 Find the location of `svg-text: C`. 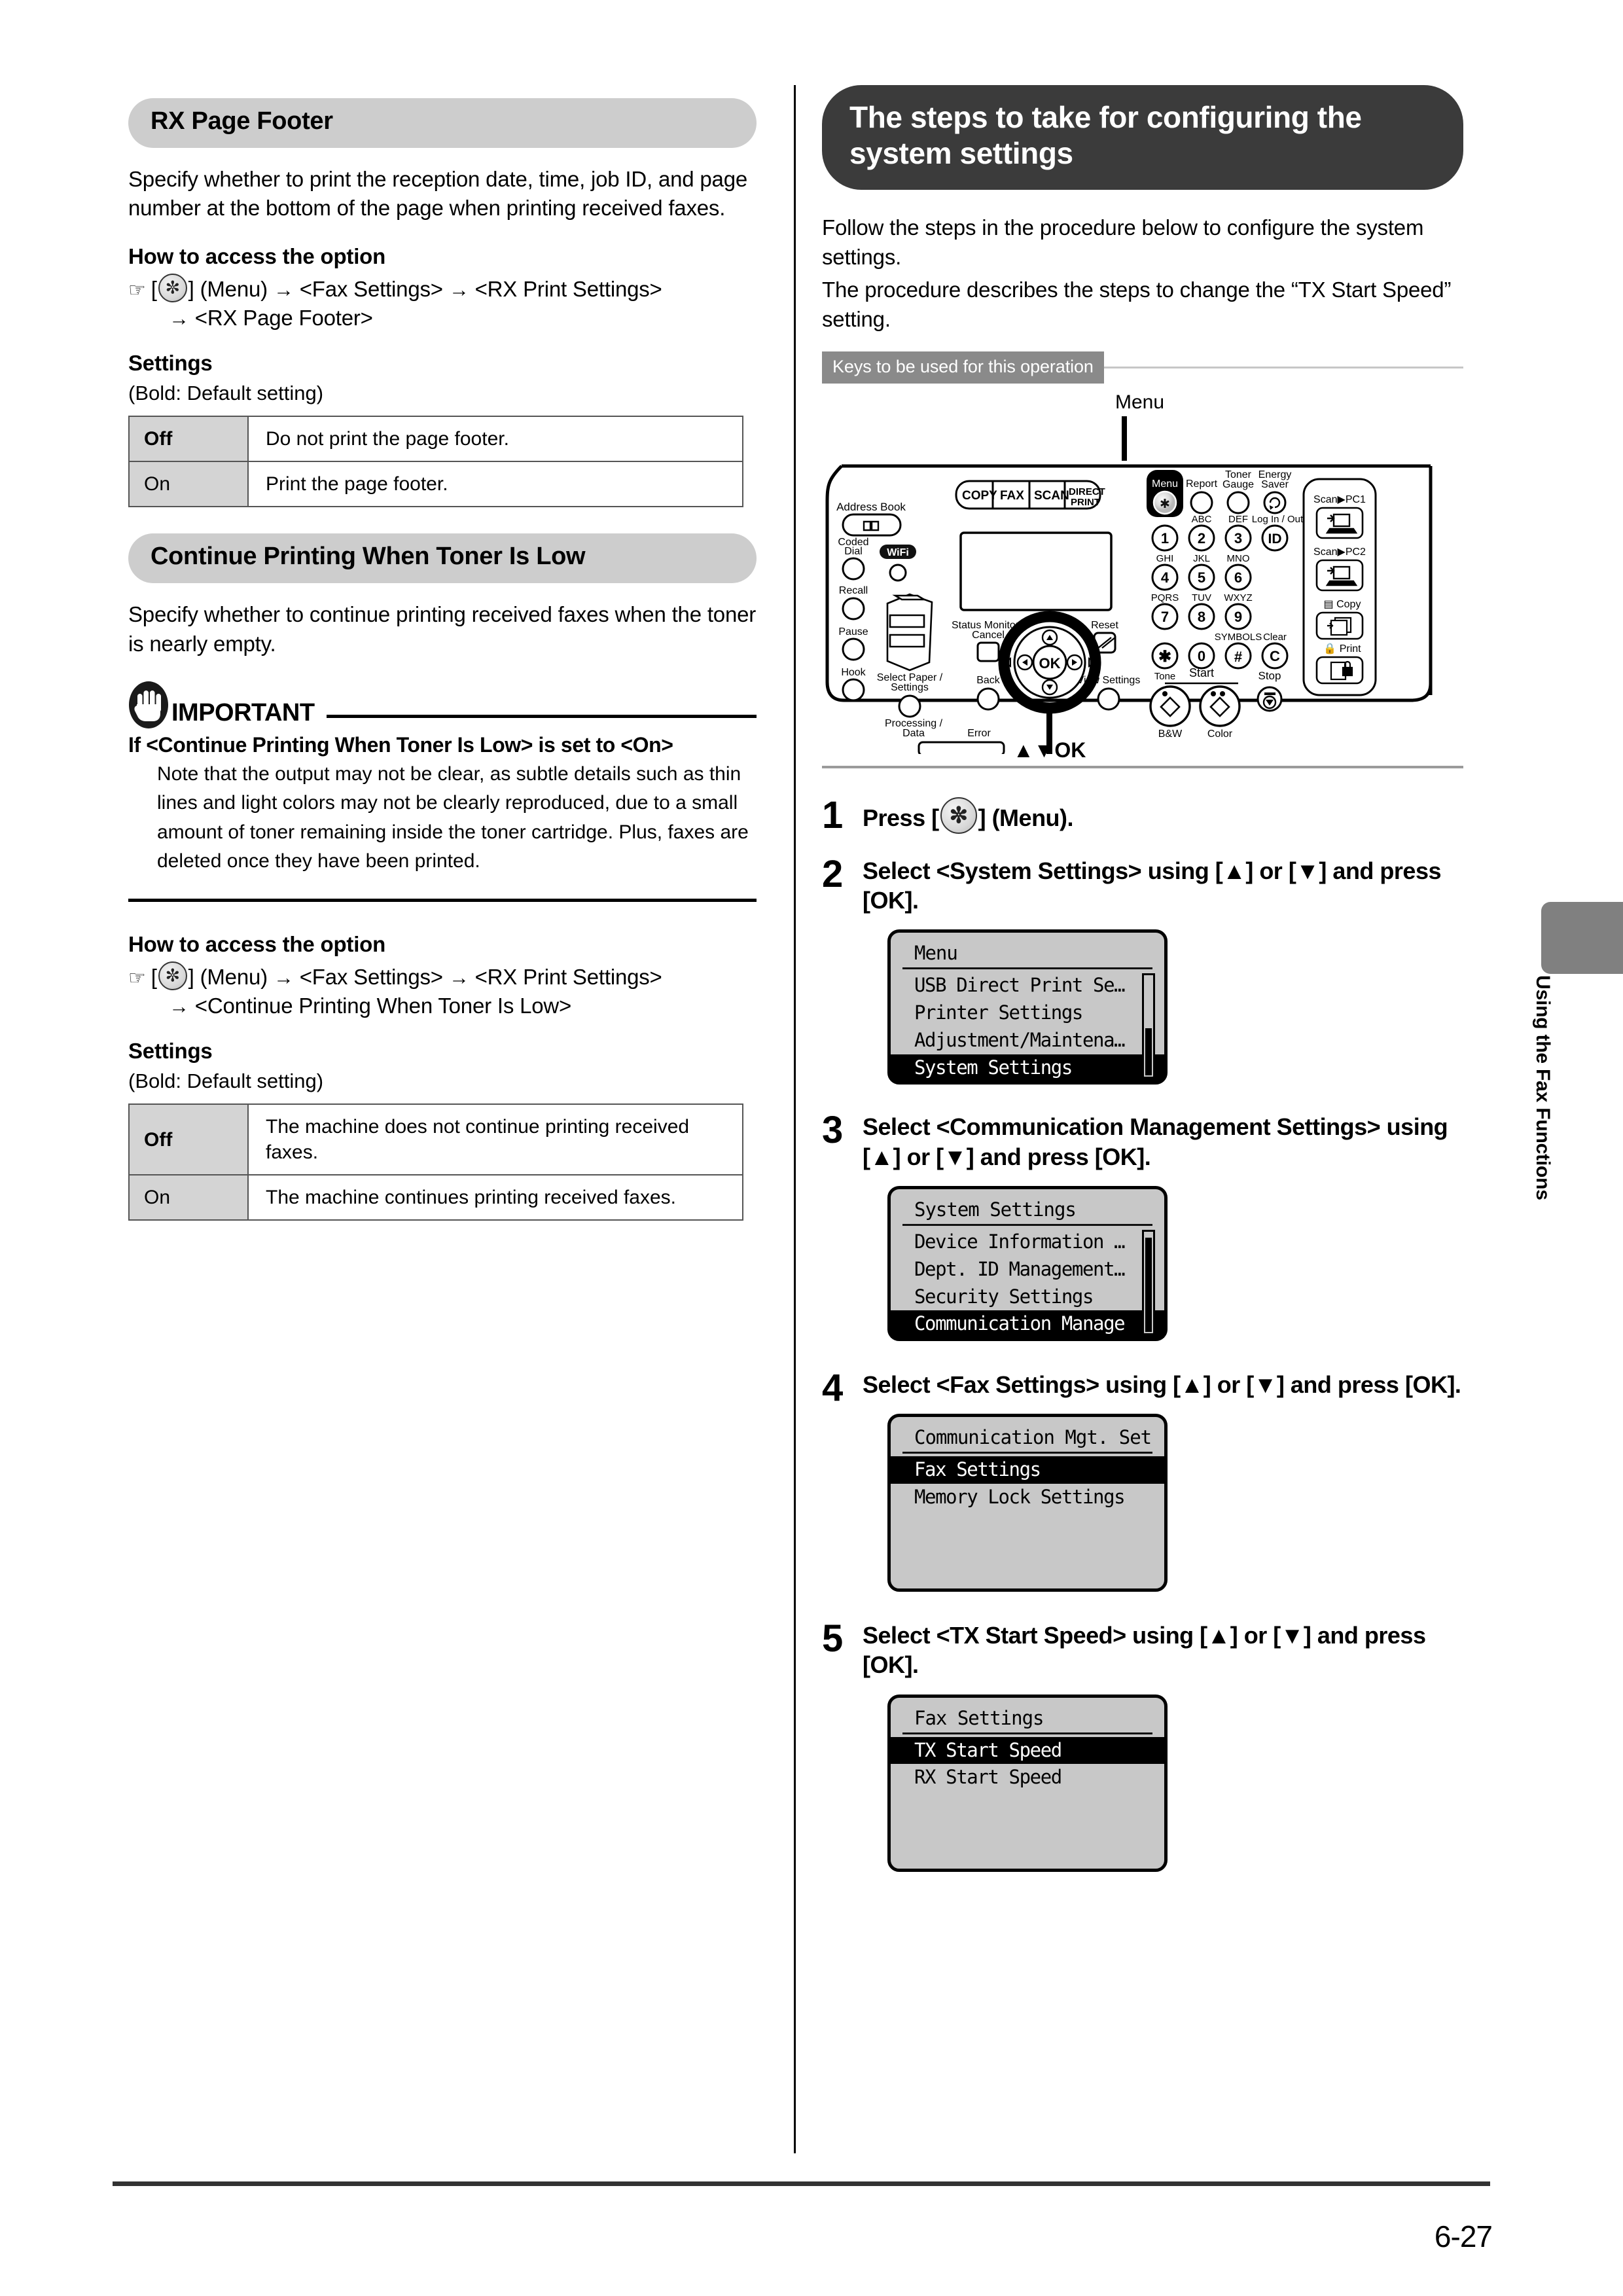

svg-text: C is located at coordinates (1275, 656).